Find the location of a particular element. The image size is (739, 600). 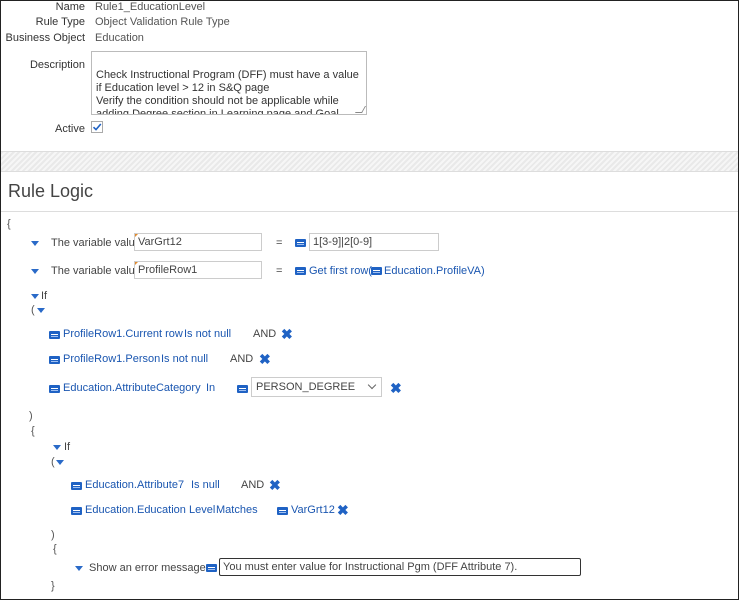

condition-operator: In is located at coordinates (210, 388).